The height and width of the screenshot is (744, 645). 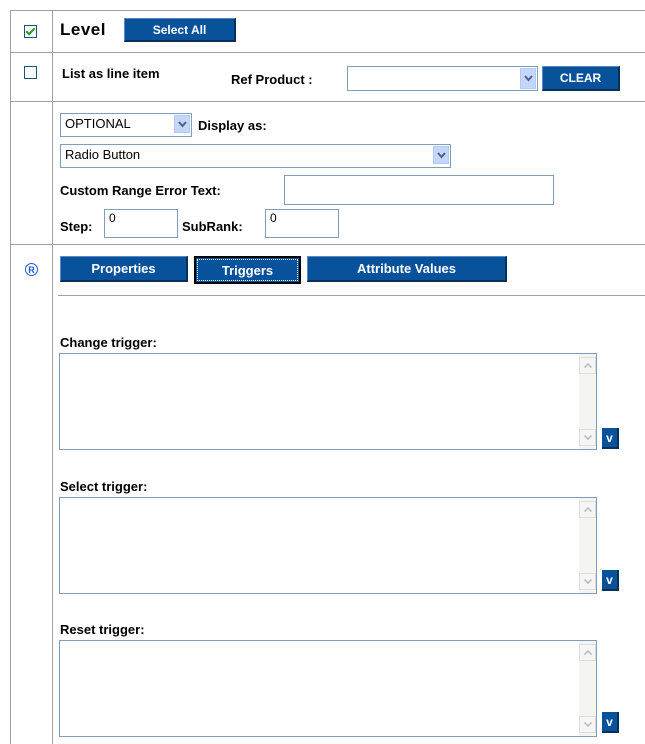 I want to click on tab-divider, so click(x=351, y=295).